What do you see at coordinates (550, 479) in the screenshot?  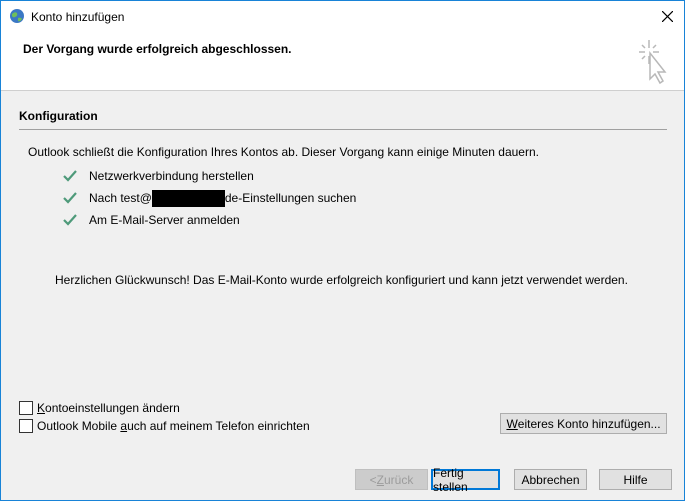 I see `cancel-button: Abbrechen` at bounding box center [550, 479].